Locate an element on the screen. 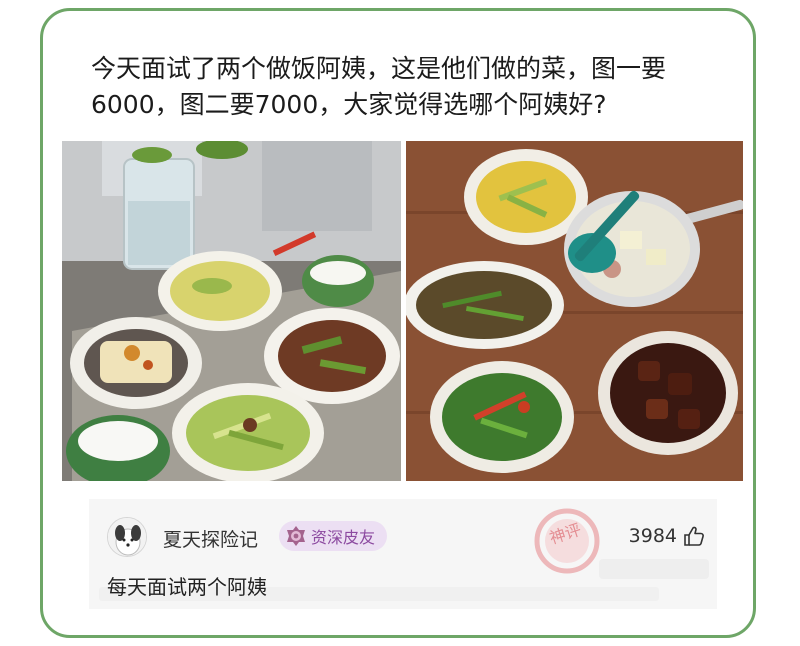 The height and width of the screenshot is (646, 800). rank-badge-icon is located at coordinates (296, 536).